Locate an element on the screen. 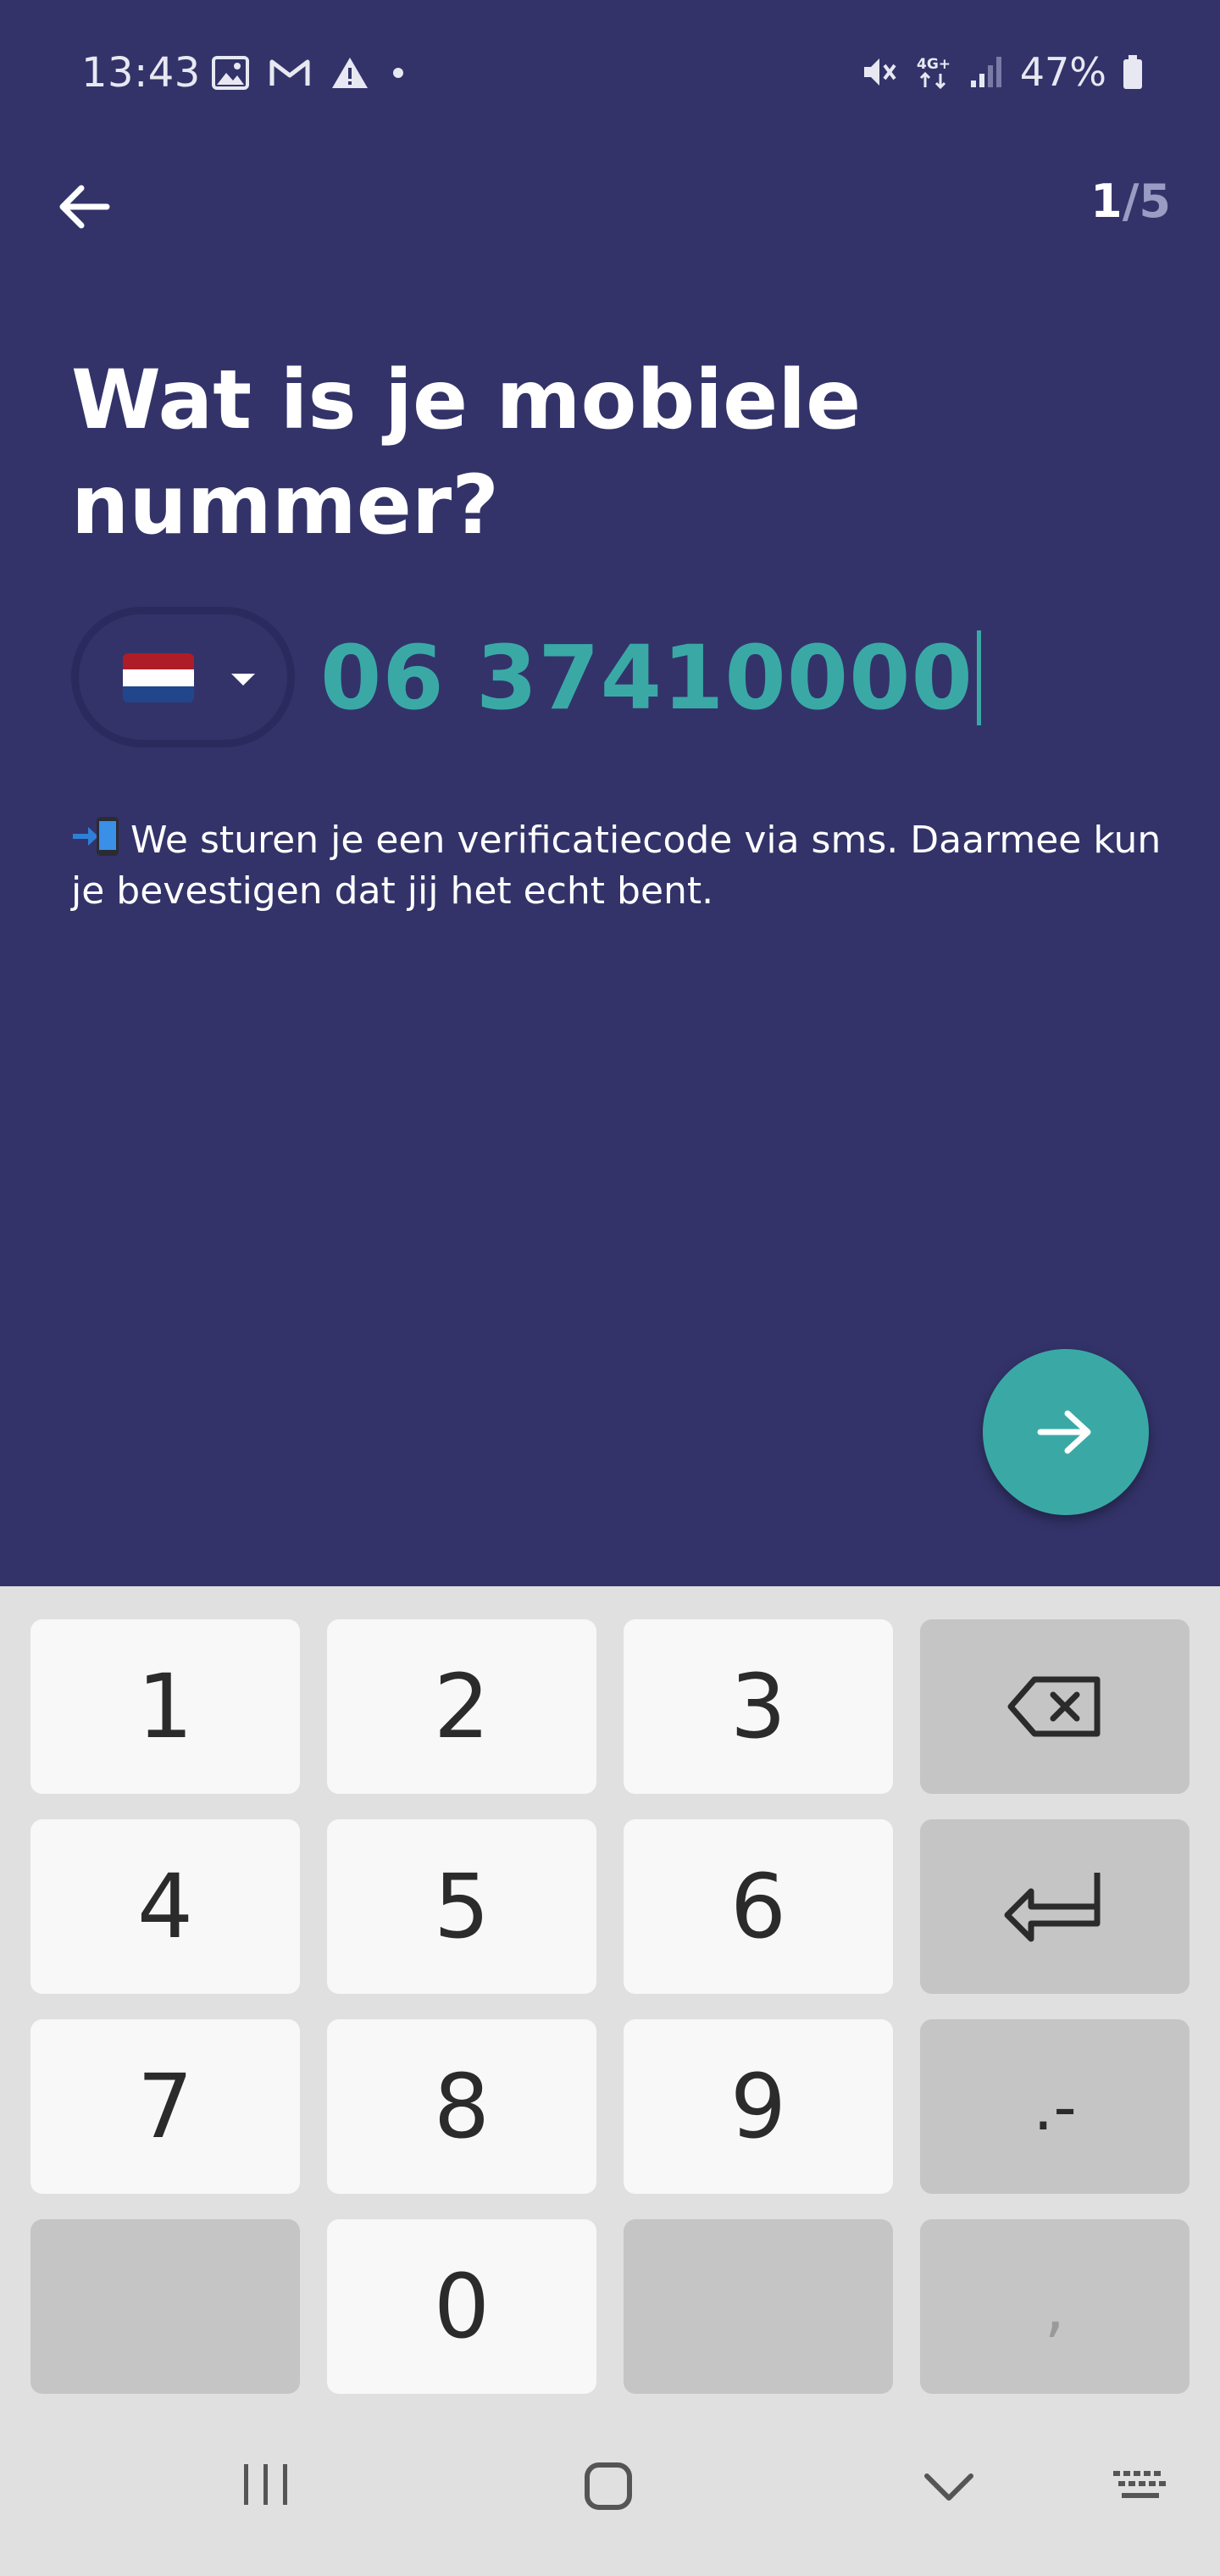 The width and height of the screenshot is (1220, 2576). dropdown-caret-icon is located at coordinates (243, 680).